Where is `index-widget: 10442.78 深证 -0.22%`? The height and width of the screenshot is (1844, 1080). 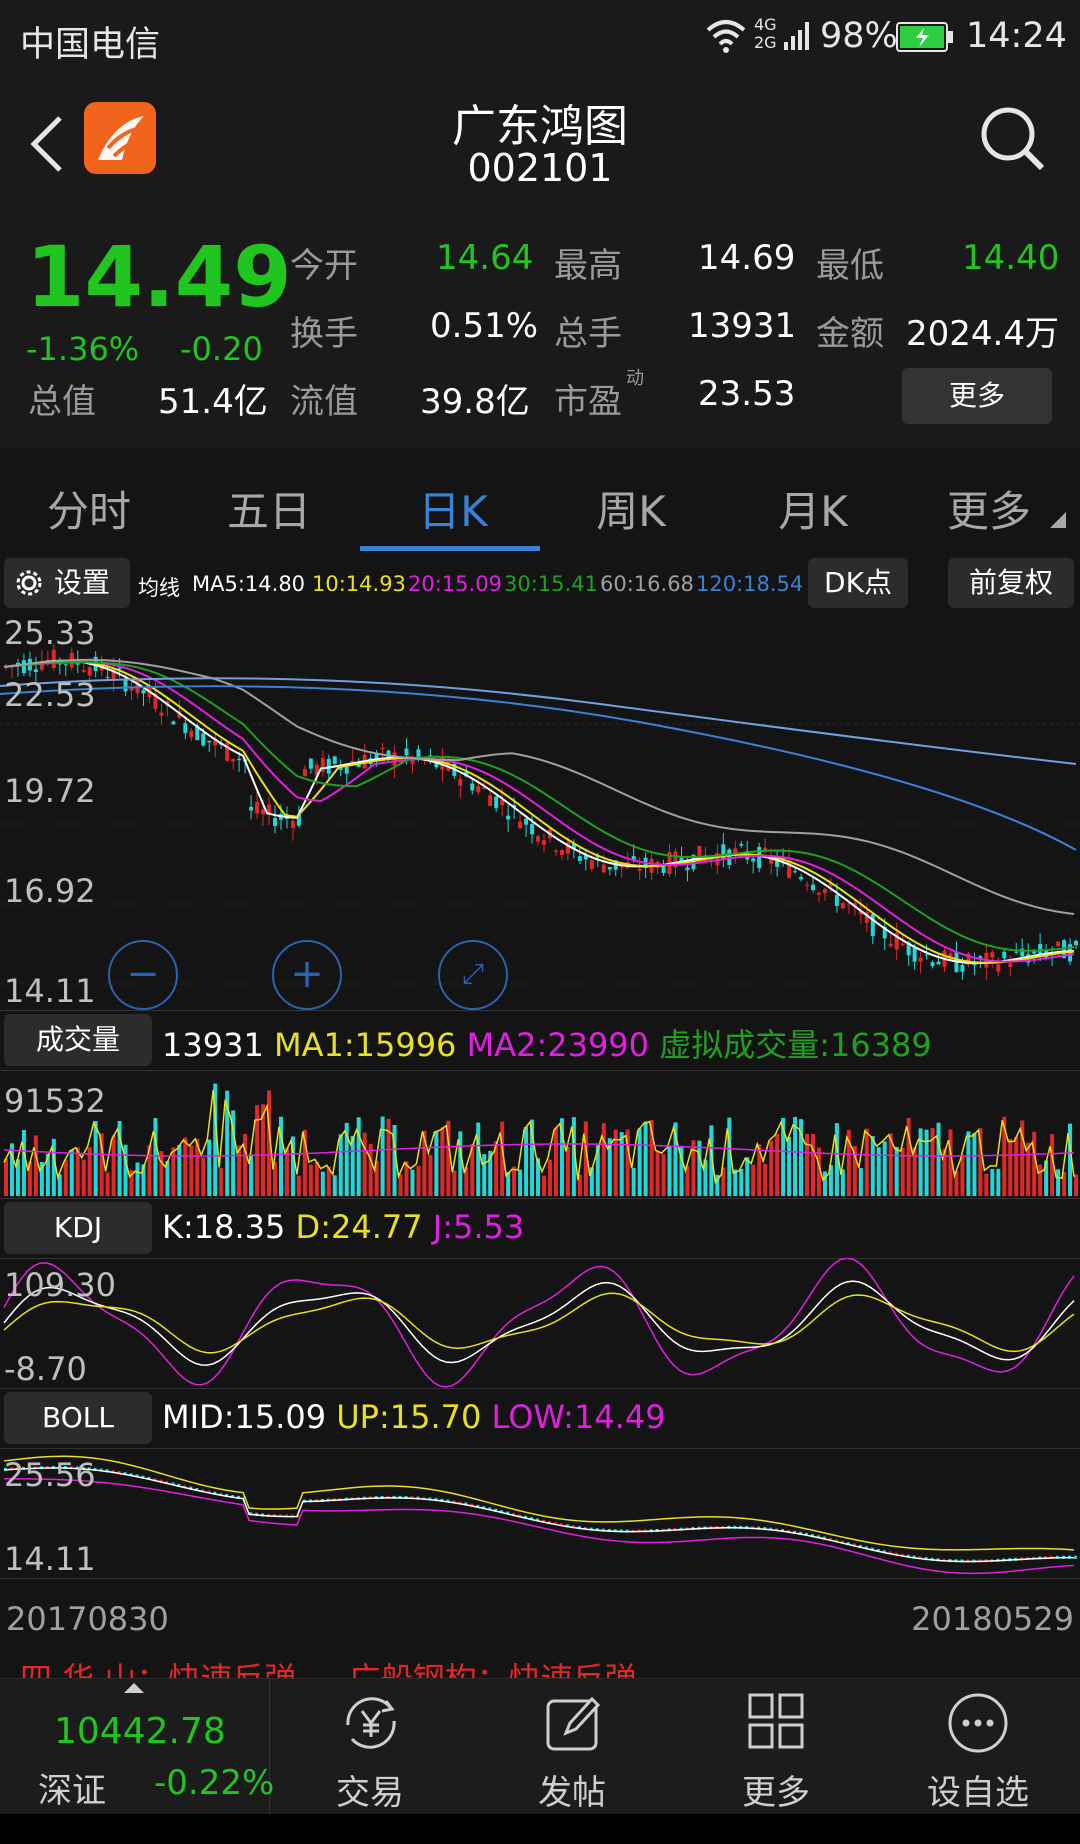
index-widget: 10442.78 深证 -0.22% is located at coordinates (137, 1747).